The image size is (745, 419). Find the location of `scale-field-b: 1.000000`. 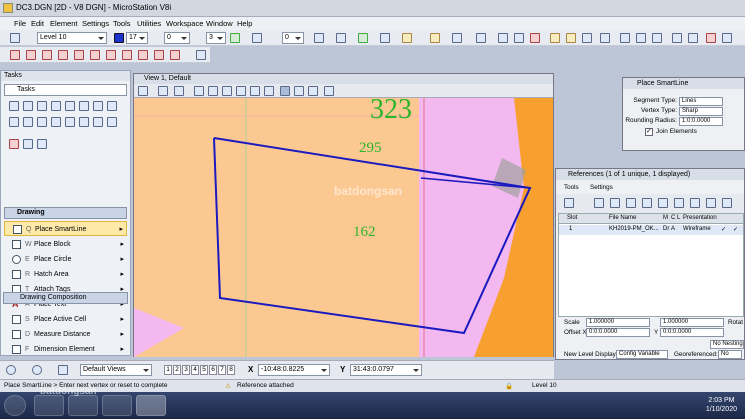

scale-field-b: 1.000000 is located at coordinates (692, 322).